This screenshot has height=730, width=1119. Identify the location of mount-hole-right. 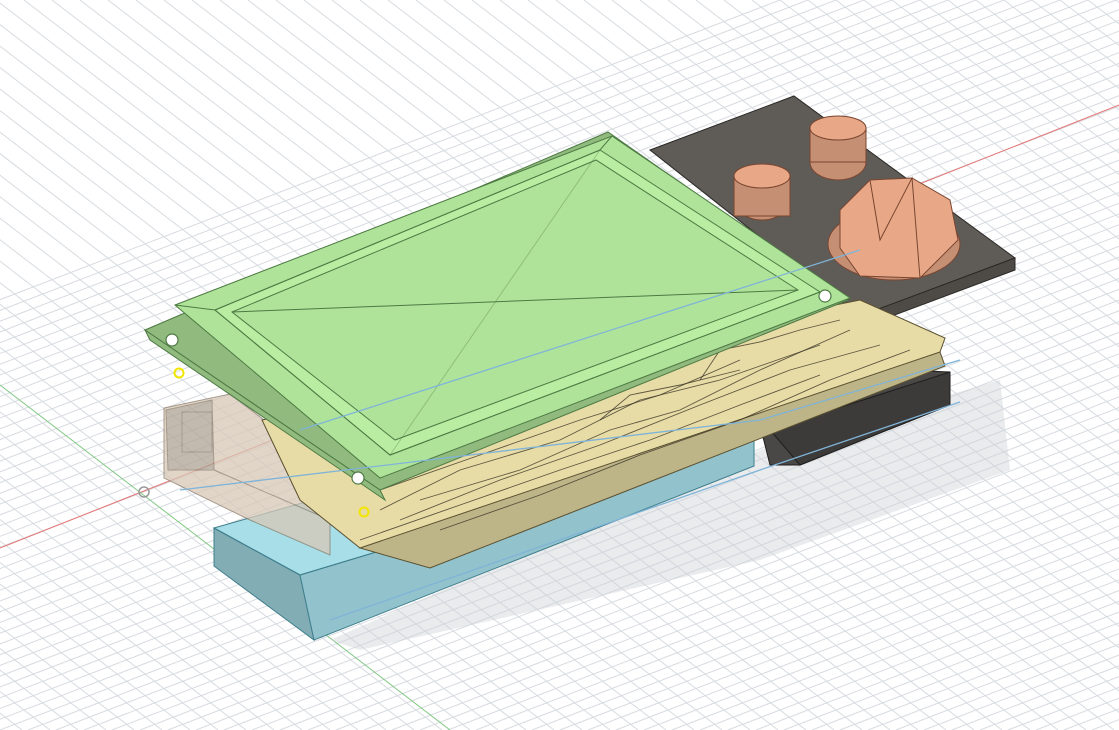
(825, 296).